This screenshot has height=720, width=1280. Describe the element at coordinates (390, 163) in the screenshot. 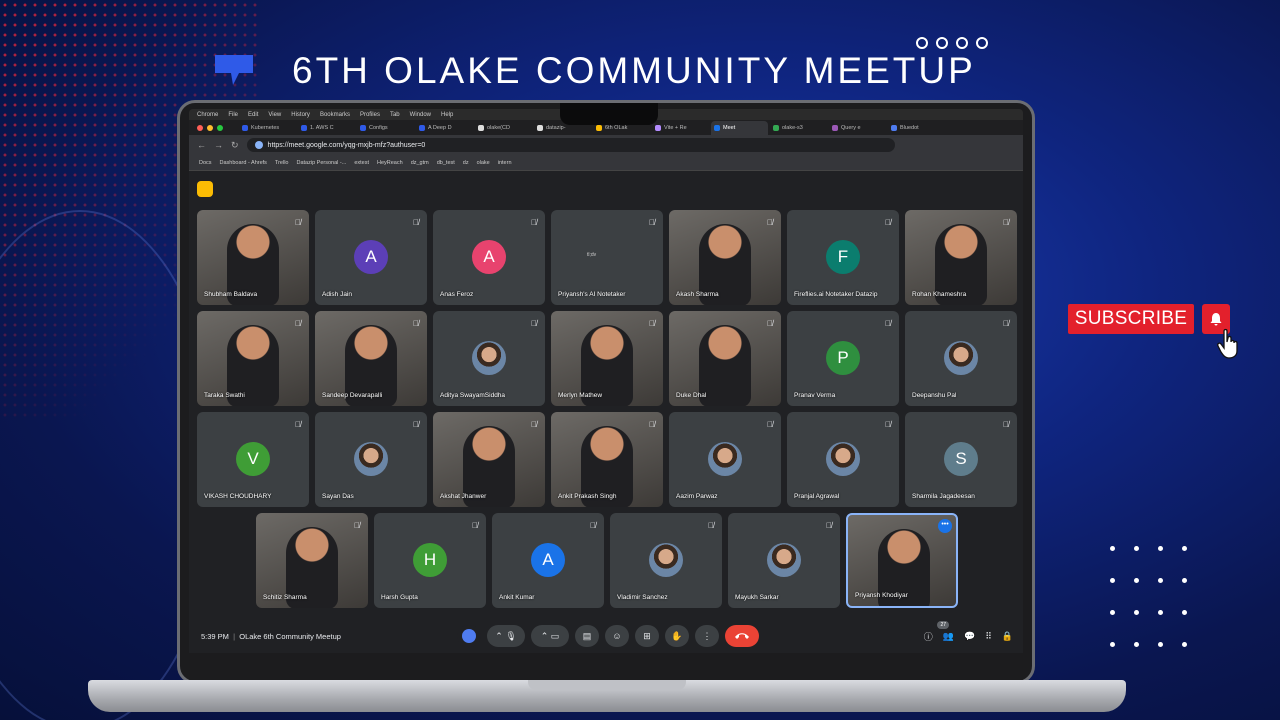

I see `bookmark-item: HeyReach` at that location.